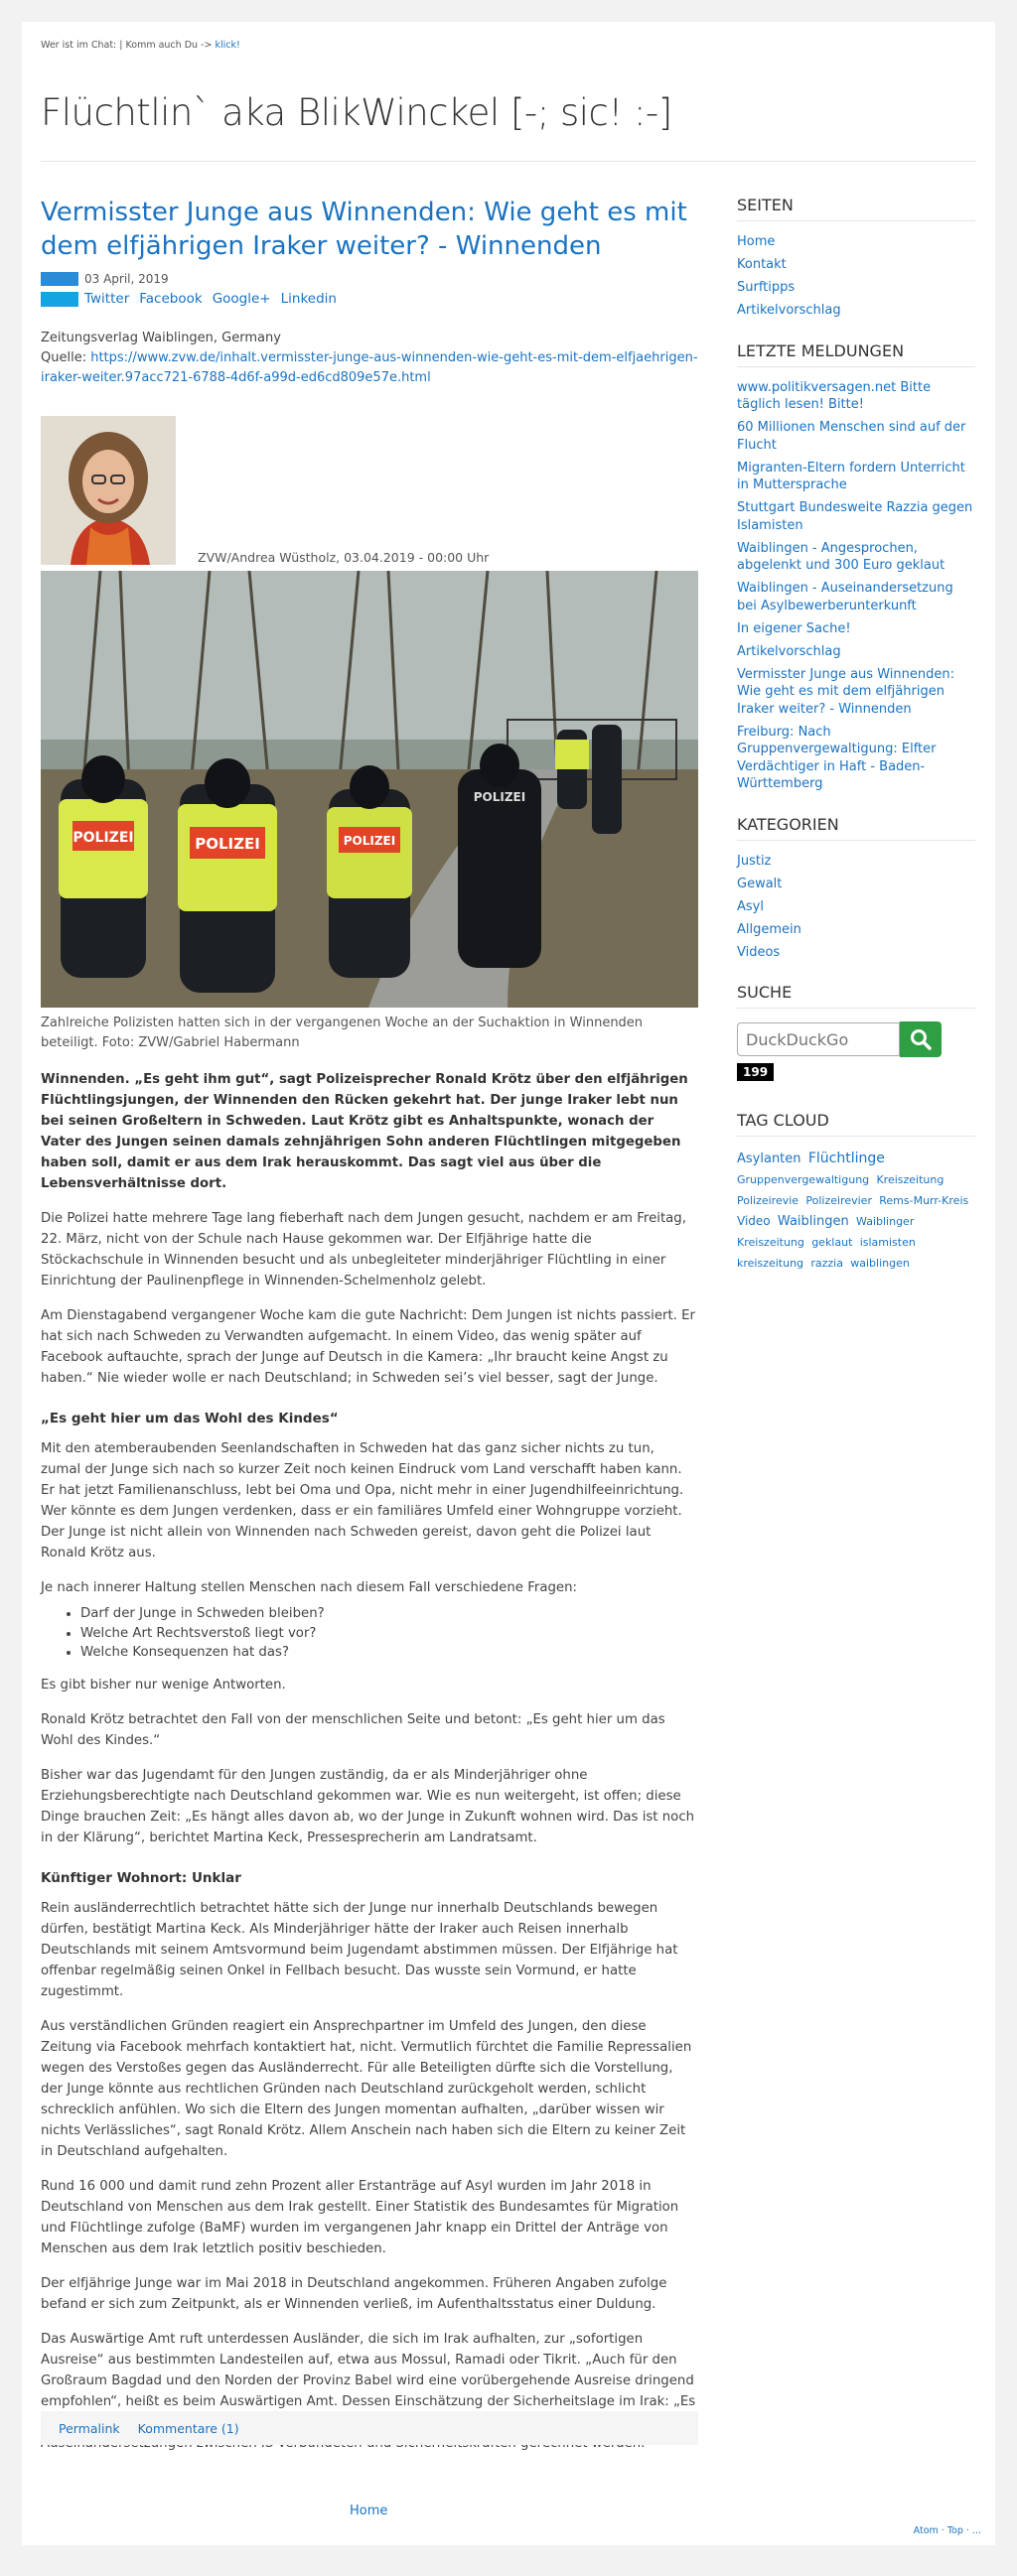 This screenshot has width=1017, height=2576. Describe the element at coordinates (759, 952) in the screenshot. I see `category-link-videos: Videos` at that location.